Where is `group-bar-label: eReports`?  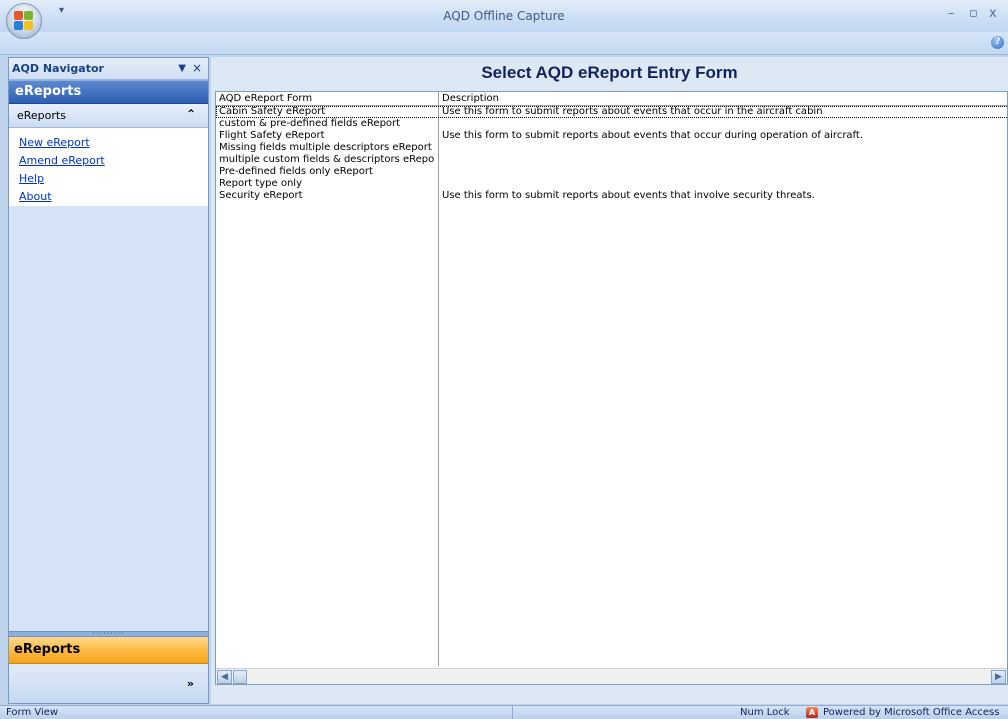 group-bar-label: eReports is located at coordinates (41, 115).